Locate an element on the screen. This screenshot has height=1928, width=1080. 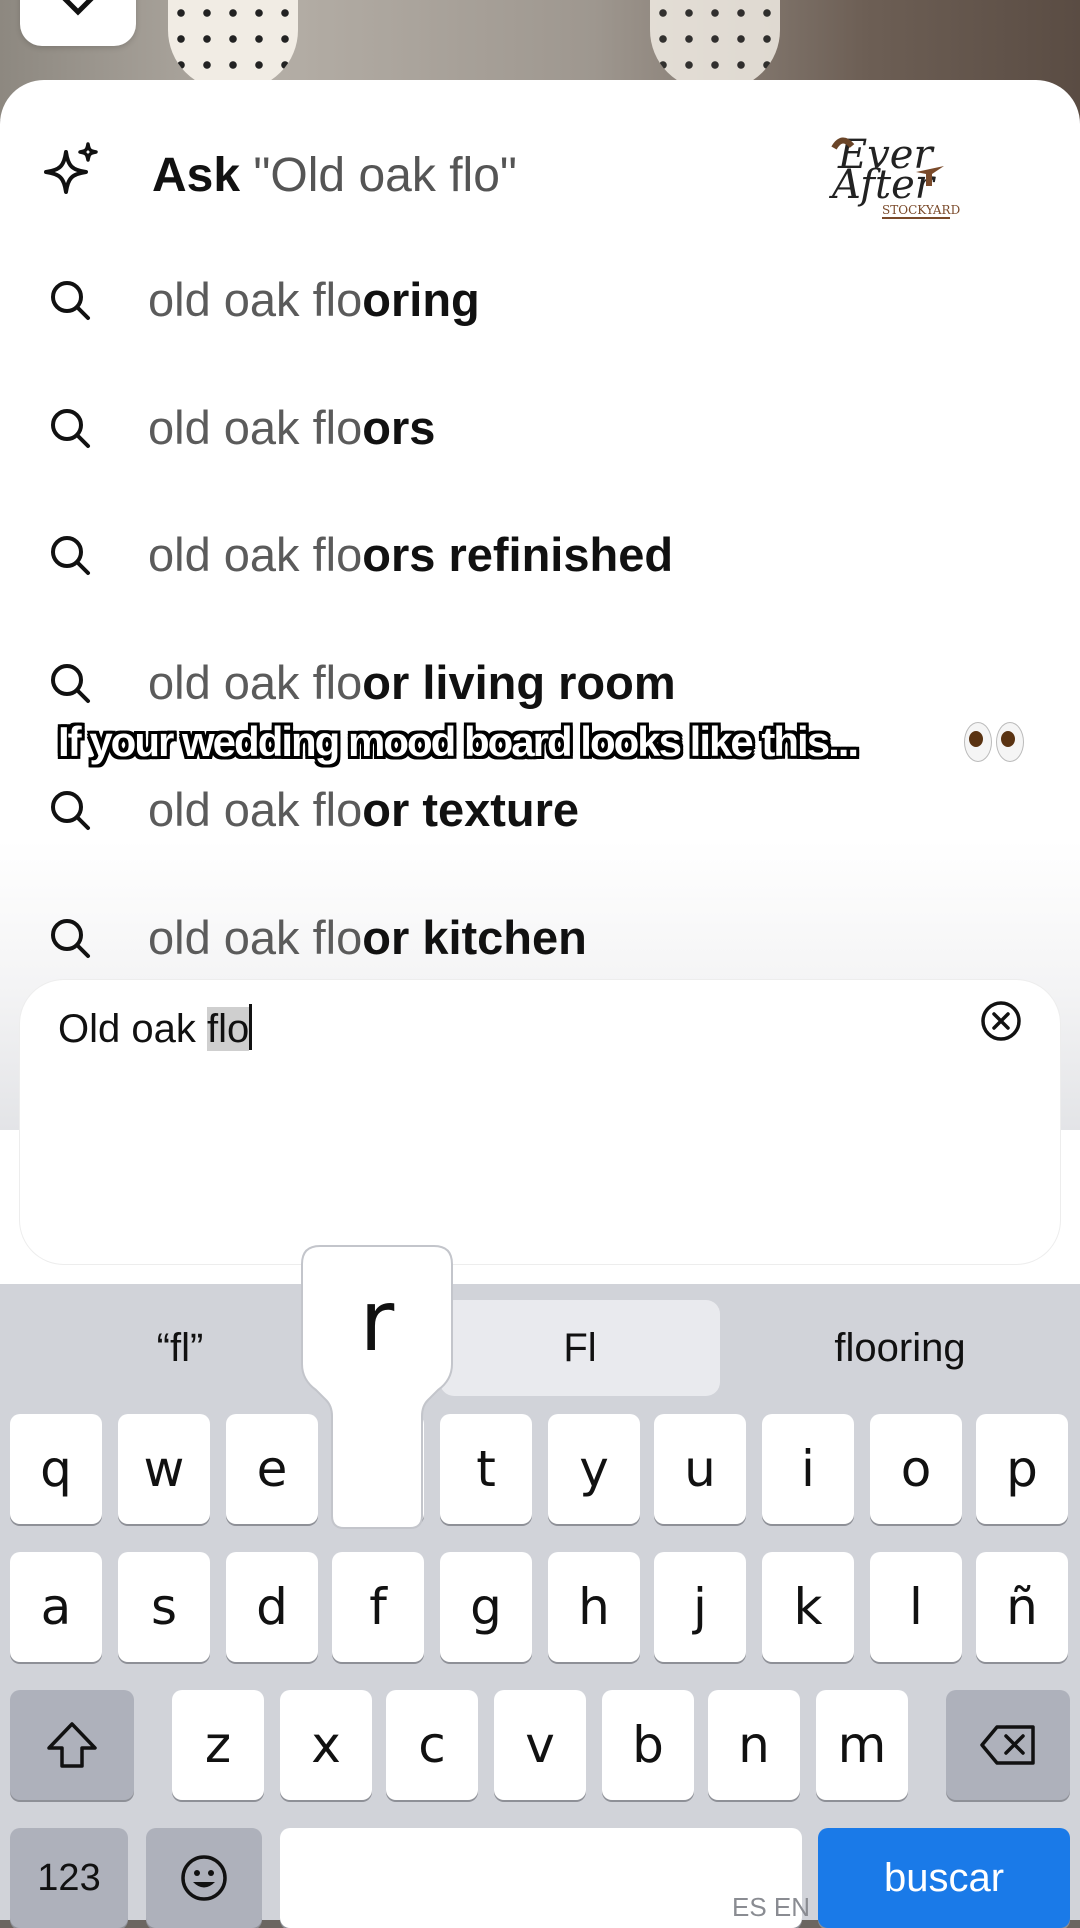
stockyard-logo: Ever After STOCKYARD is located at coordinates (894, 162).